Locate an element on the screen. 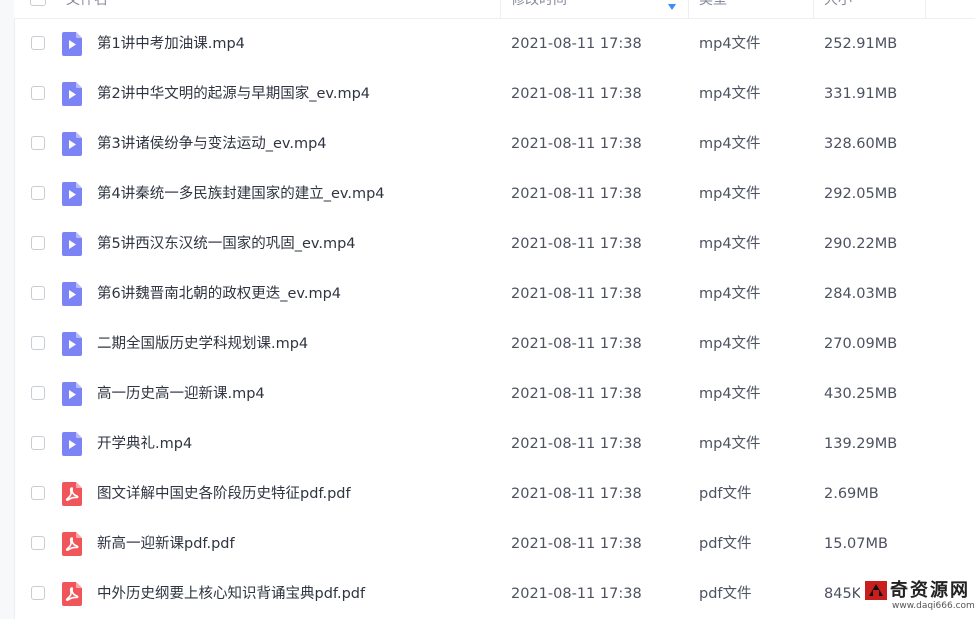 This screenshot has height=619, width=975. file-size: 845K is located at coordinates (843, 594).